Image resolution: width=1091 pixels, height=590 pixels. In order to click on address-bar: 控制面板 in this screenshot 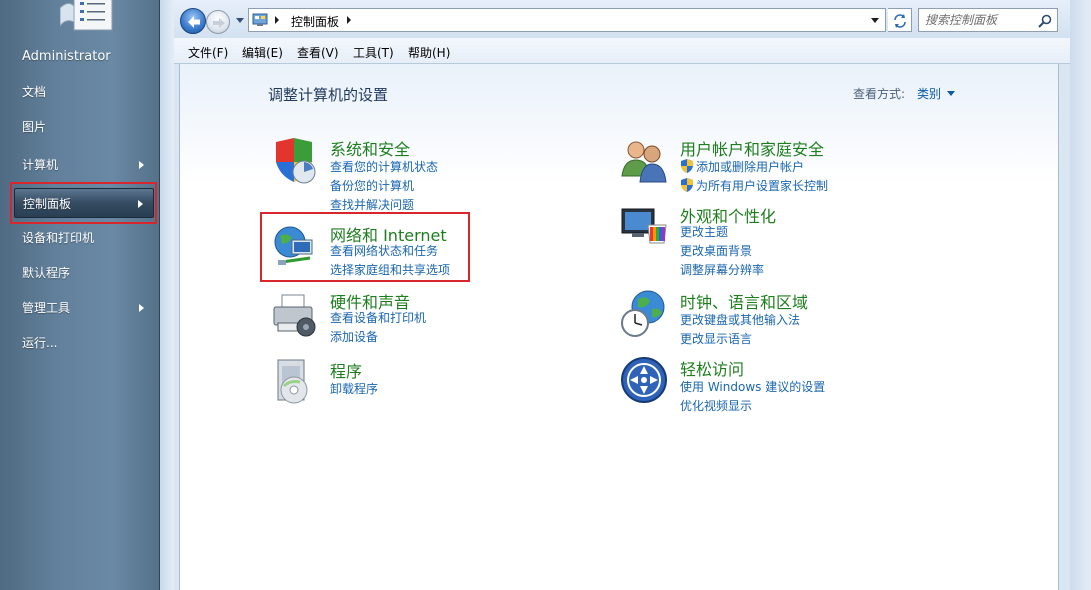, I will do `click(567, 20)`.